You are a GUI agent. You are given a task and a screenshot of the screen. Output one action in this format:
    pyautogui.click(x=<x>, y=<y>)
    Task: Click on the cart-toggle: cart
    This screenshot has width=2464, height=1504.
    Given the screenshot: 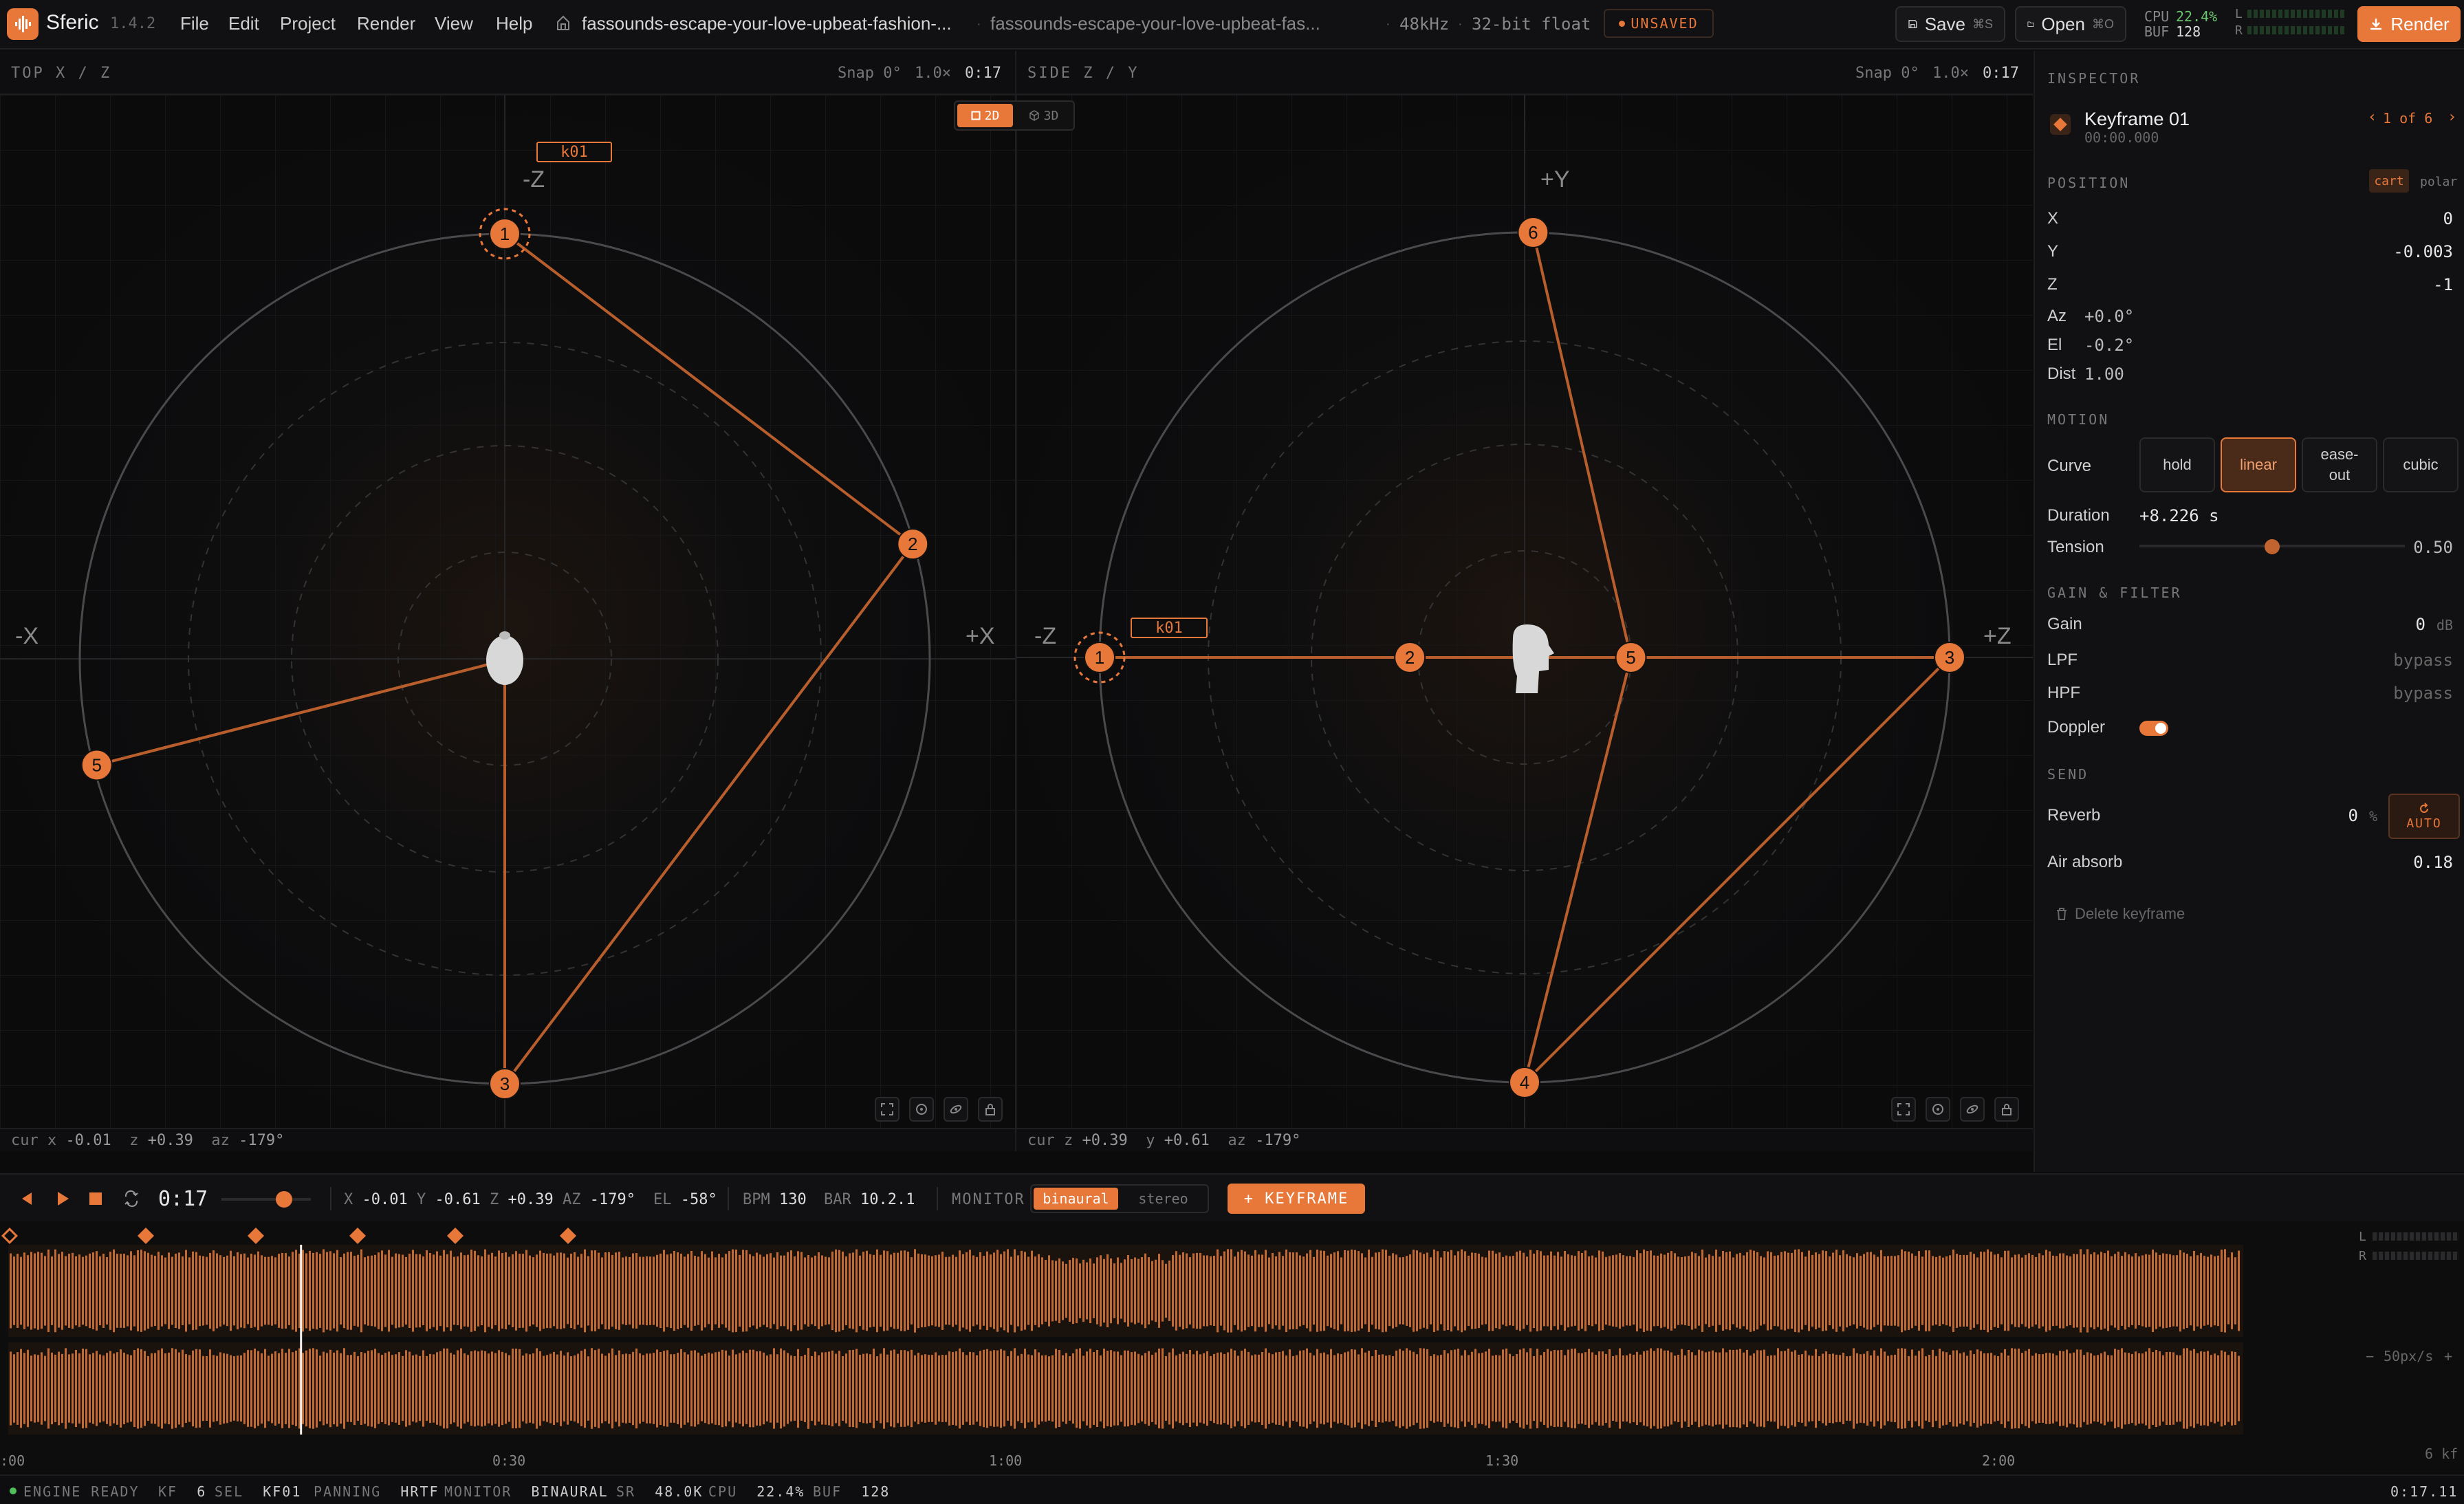 What is the action you would take?
    pyautogui.click(x=2389, y=181)
    